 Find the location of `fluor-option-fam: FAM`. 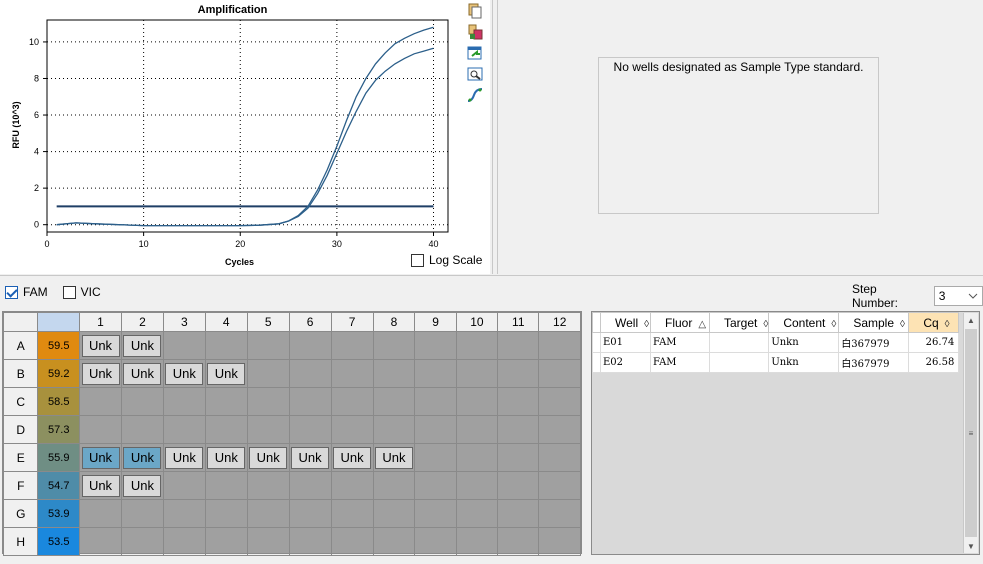

fluor-option-fam: FAM is located at coordinates (26, 292).